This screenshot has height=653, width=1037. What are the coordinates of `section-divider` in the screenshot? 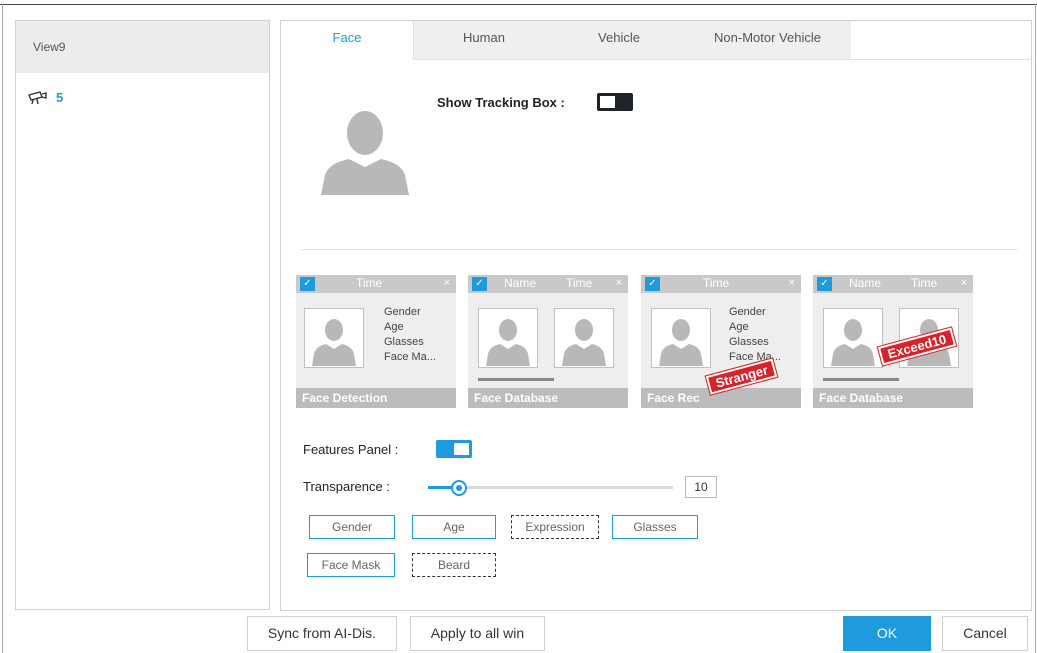 It's located at (659, 249).